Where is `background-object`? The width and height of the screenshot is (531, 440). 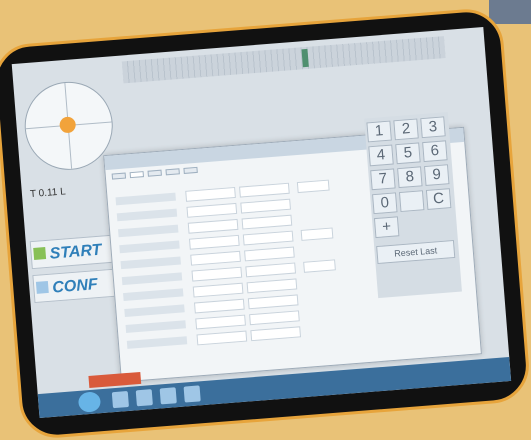
background-object is located at coordinates (510, 12).